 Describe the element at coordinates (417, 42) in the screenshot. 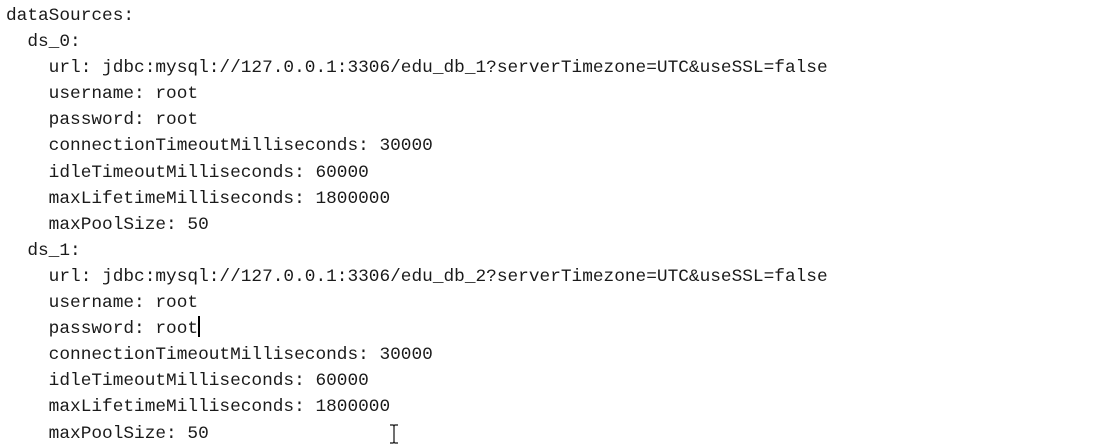

I see `code-line-ds0: ds_0:` at that location.